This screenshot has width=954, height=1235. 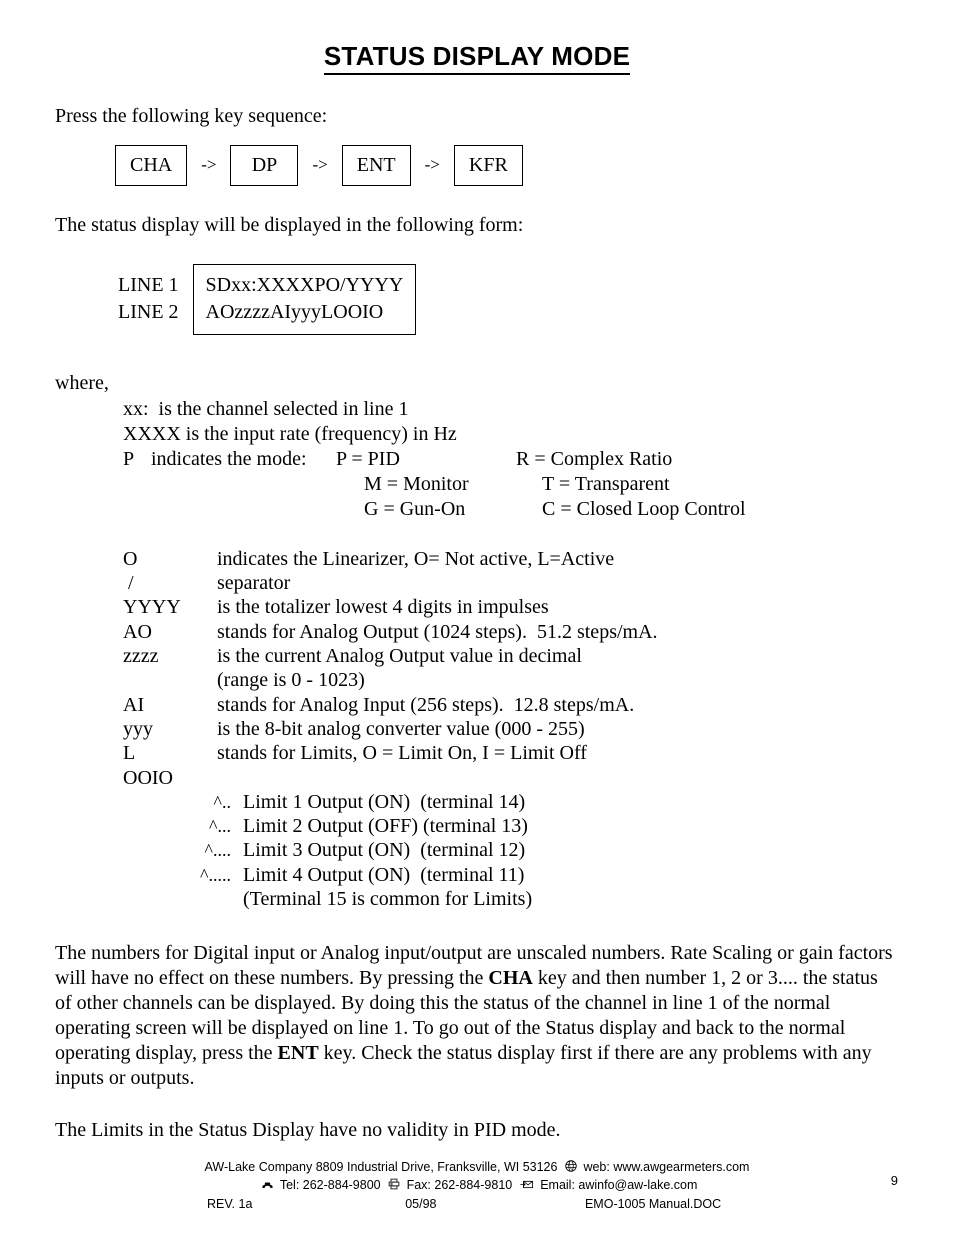 I want to click on mode-right-0: R = Complex Ratio, so click(x=594, y=458).